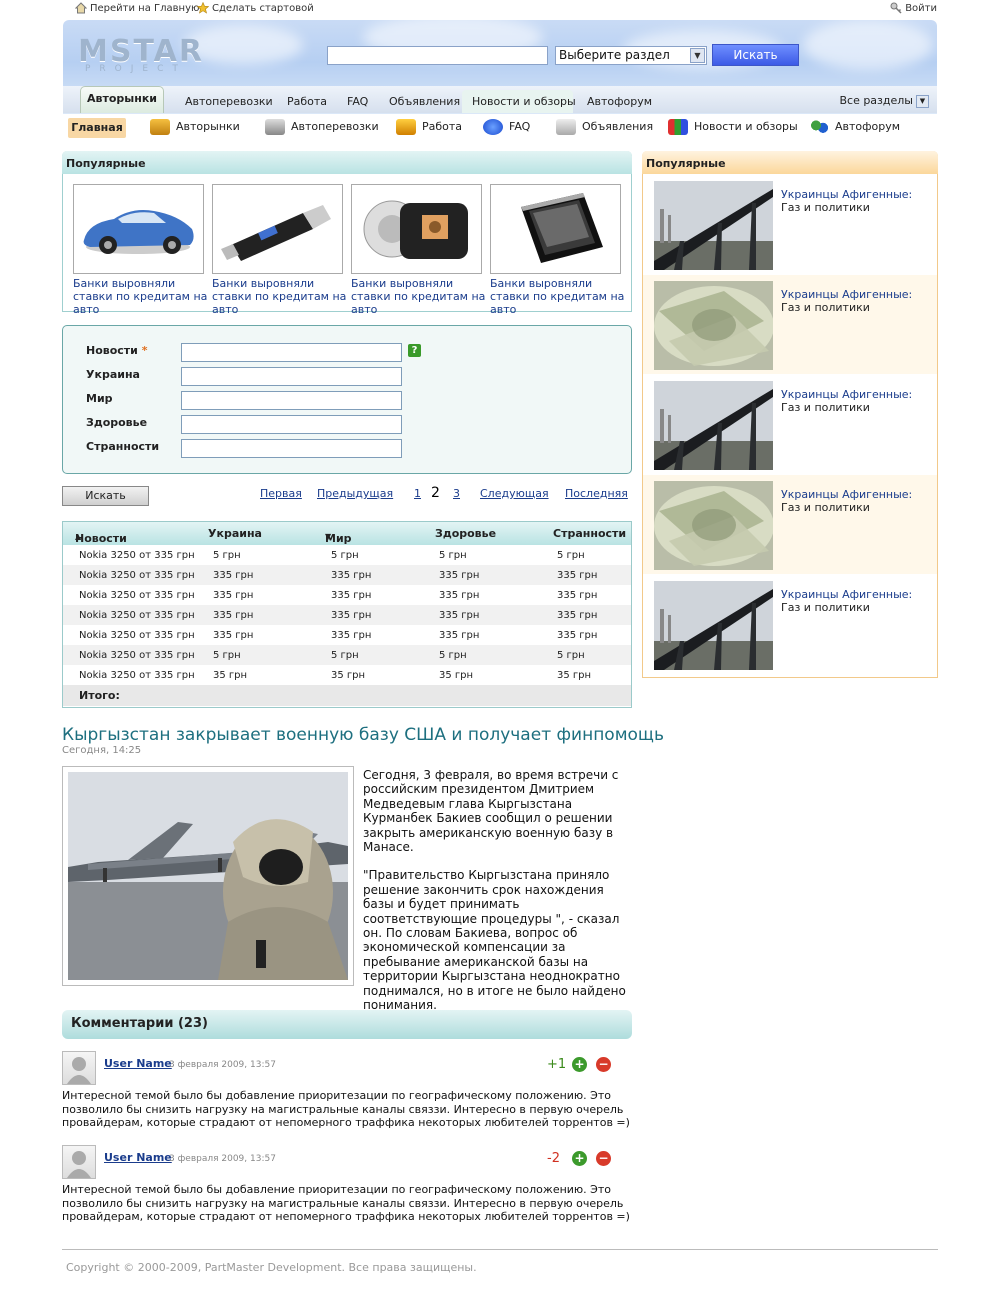  Describe the element at coordinates (113, 374) in the screenshot. I see `field-label-ukraina: Украина` at that location.